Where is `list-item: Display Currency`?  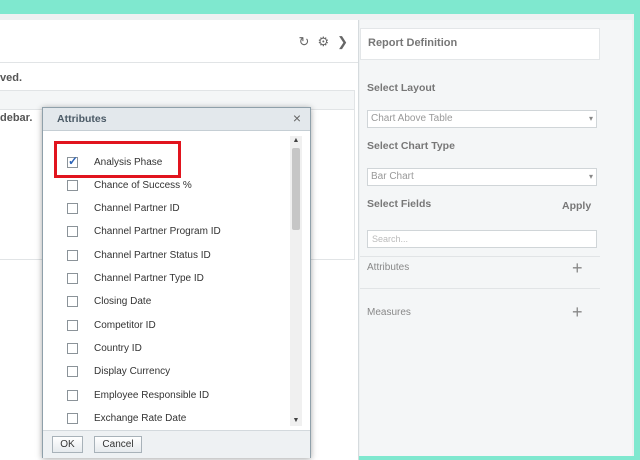
list-item: Display Currency is located at coordinates (118, 372).